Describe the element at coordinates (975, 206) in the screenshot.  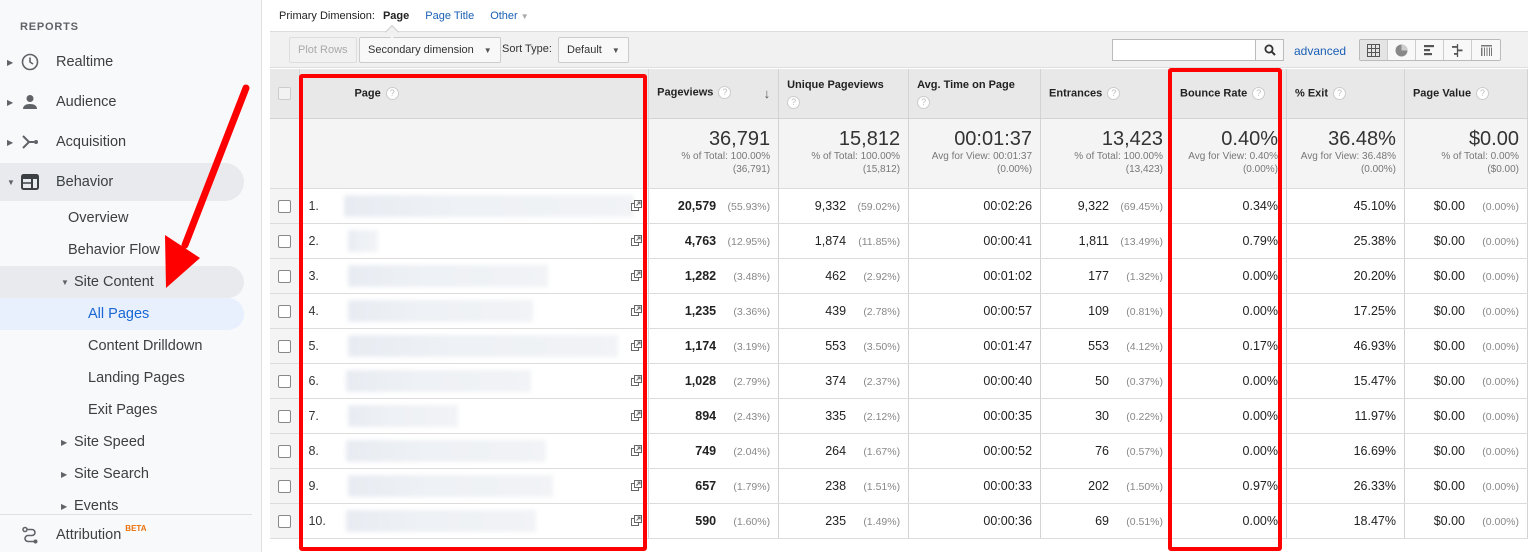
I see `avg-time-cell: 00:02:26` at that location.